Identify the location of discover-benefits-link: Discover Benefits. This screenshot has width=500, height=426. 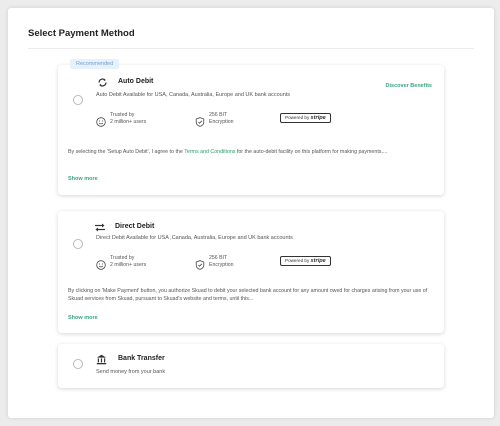
(409, 86).